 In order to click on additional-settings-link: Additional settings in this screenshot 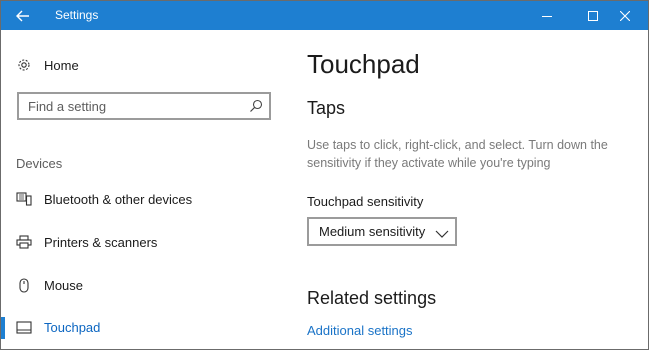, I will do `click(360, 330)`.